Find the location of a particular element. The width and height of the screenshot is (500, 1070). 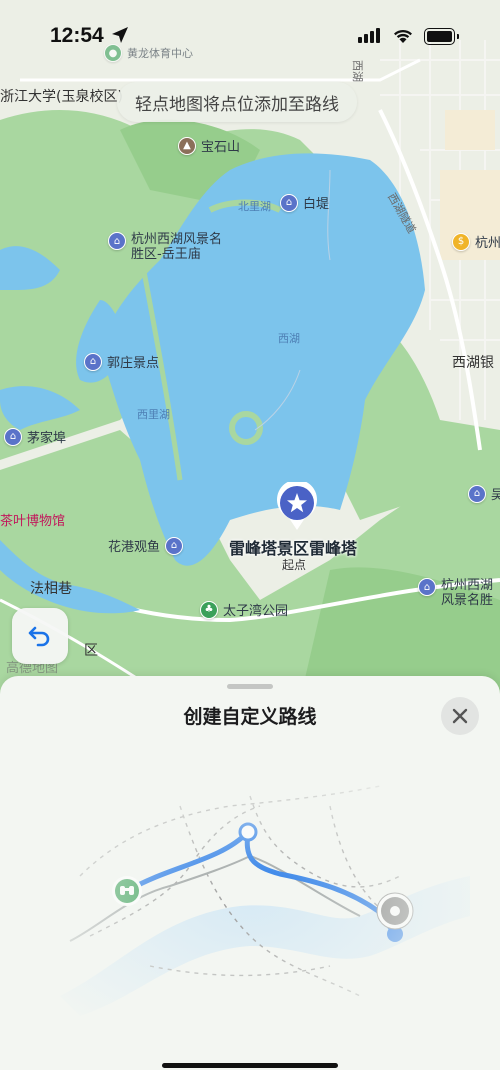

battery-icon is located at coordinates (441, 36).